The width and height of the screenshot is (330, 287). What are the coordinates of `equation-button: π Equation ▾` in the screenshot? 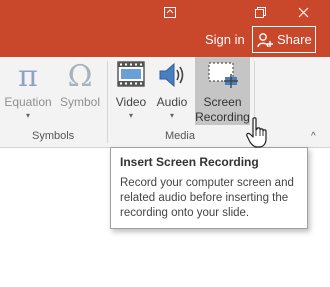 It's located at (28, 92).